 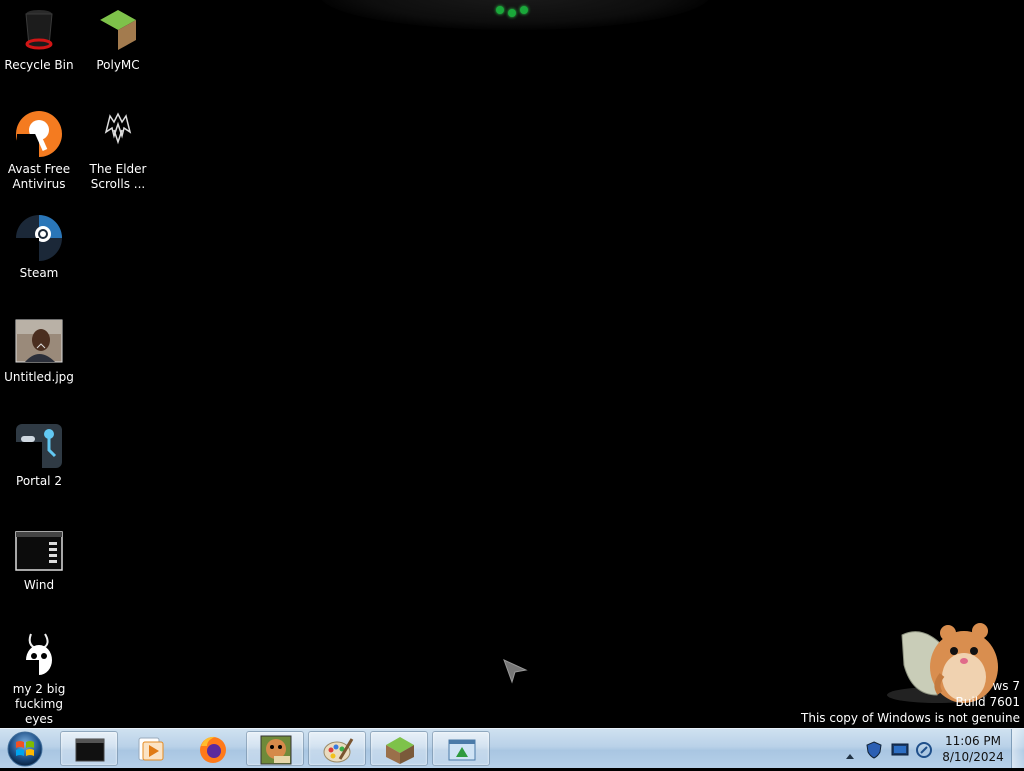 I want to click on desktop-icon-recycle-bin: Recycle Bin, so click(x=39, y=39).